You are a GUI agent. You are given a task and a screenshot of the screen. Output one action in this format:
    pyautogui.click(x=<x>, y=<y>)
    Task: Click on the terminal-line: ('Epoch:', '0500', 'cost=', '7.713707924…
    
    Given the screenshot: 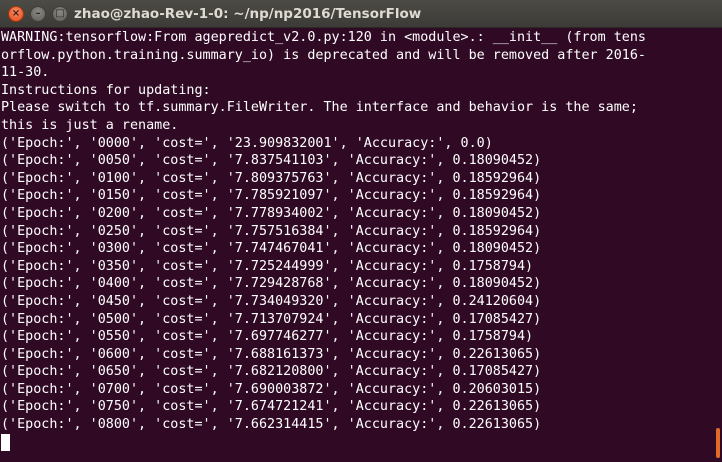 What is the action you would take?
    pyautogui.click(x=271, y=319)
    